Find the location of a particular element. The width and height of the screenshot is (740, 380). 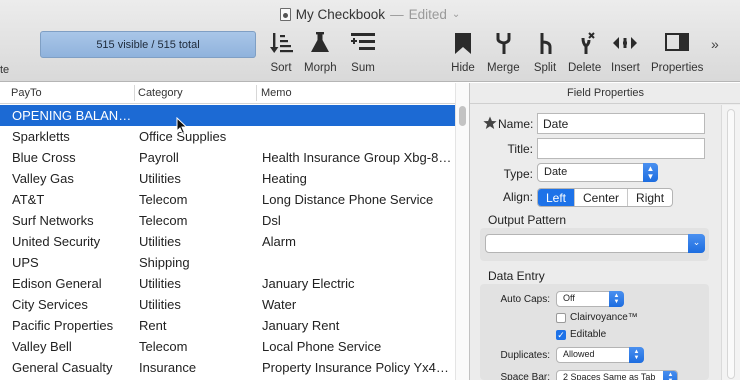

cell-category: Shipping is located at coordinates (198, 262).